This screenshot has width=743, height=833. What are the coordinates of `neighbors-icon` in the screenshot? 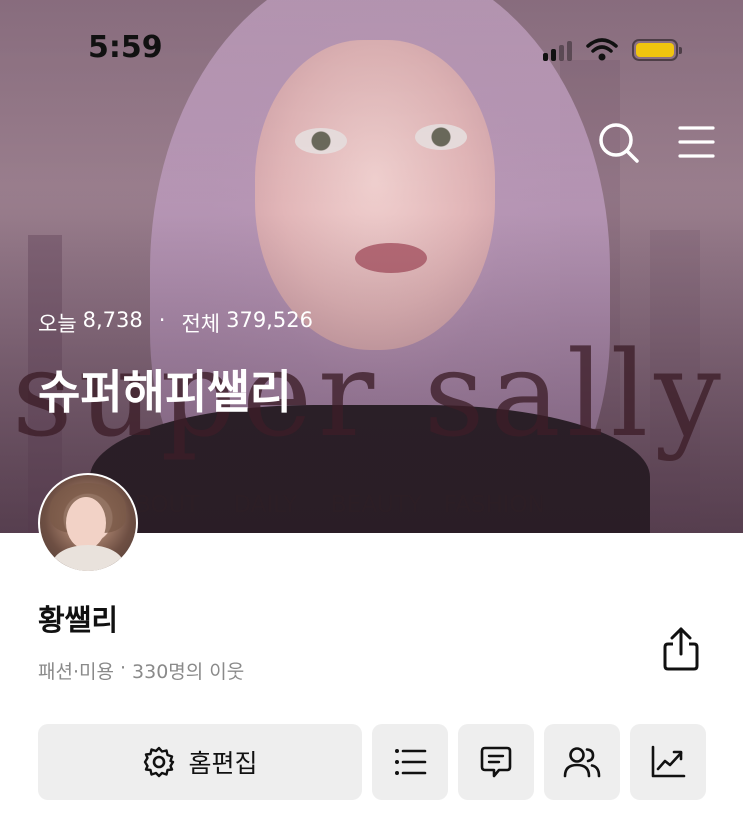 It's located at (582, 762).